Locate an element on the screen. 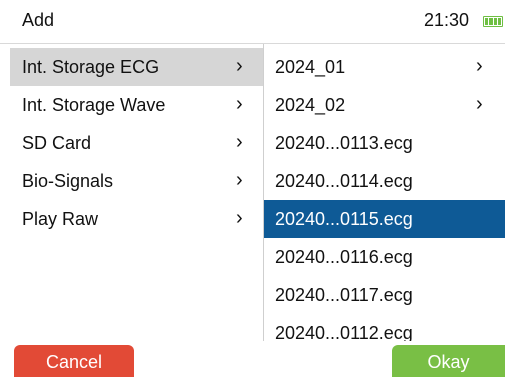 This screenshot has width=505, height=381. file-item: 20240...0117.ecg is located at coordinates (384, 295).